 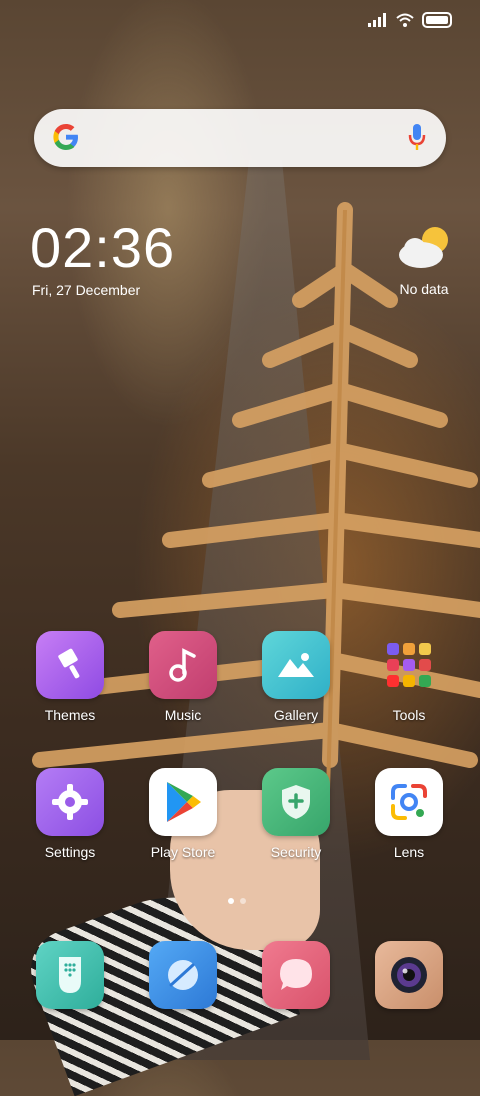 I want to click on page-dot, so click(x=243, y=901).